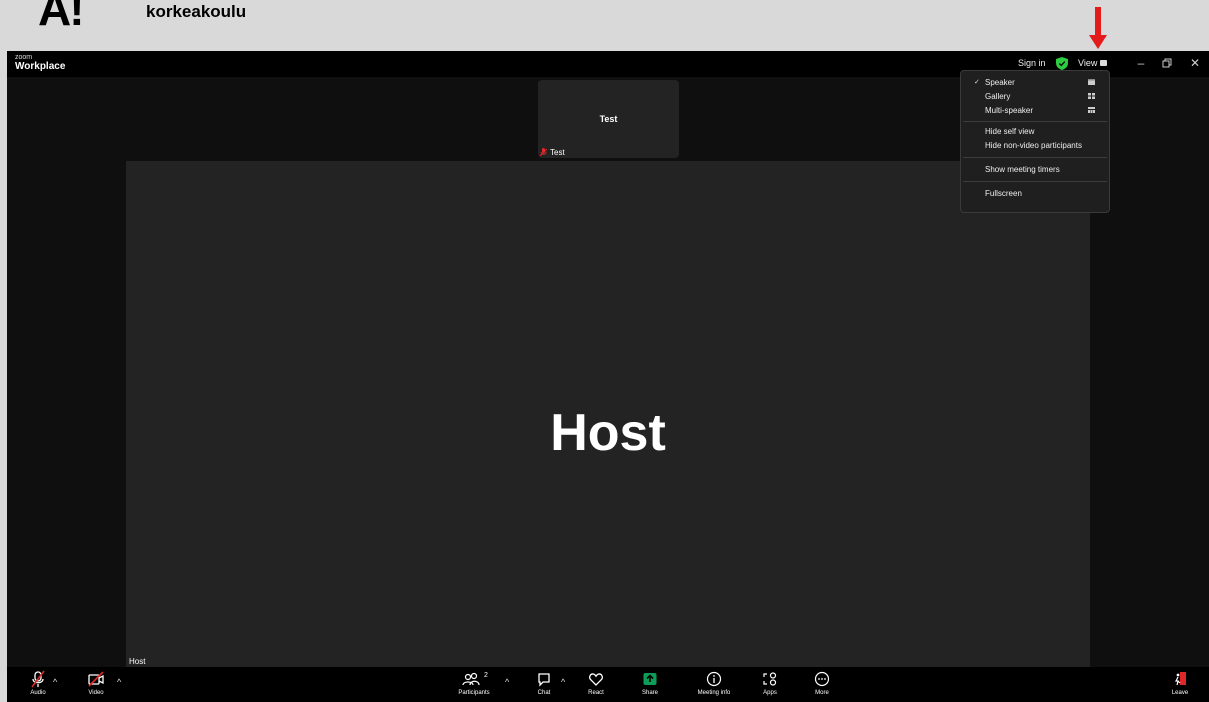 This screenshot has width=1209, height=702. Describe the element at coordinates (1035, 131) in the screenshot. I see `menu-item-hide-self-view: Hide self view` at that location.